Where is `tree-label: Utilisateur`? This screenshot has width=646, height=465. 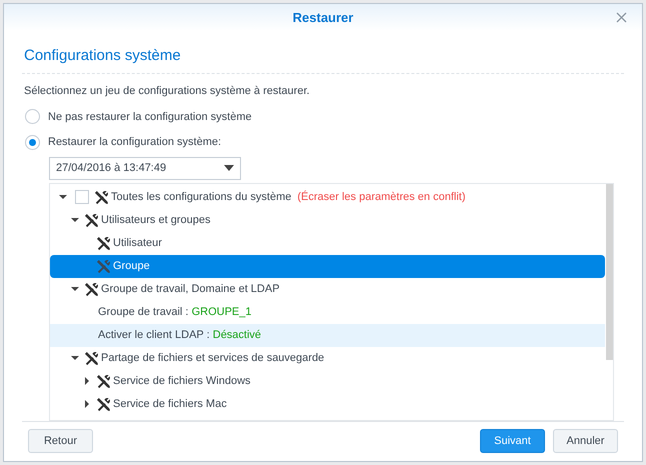
tree-label: Utilisateur is located at coordinates (137, 243).